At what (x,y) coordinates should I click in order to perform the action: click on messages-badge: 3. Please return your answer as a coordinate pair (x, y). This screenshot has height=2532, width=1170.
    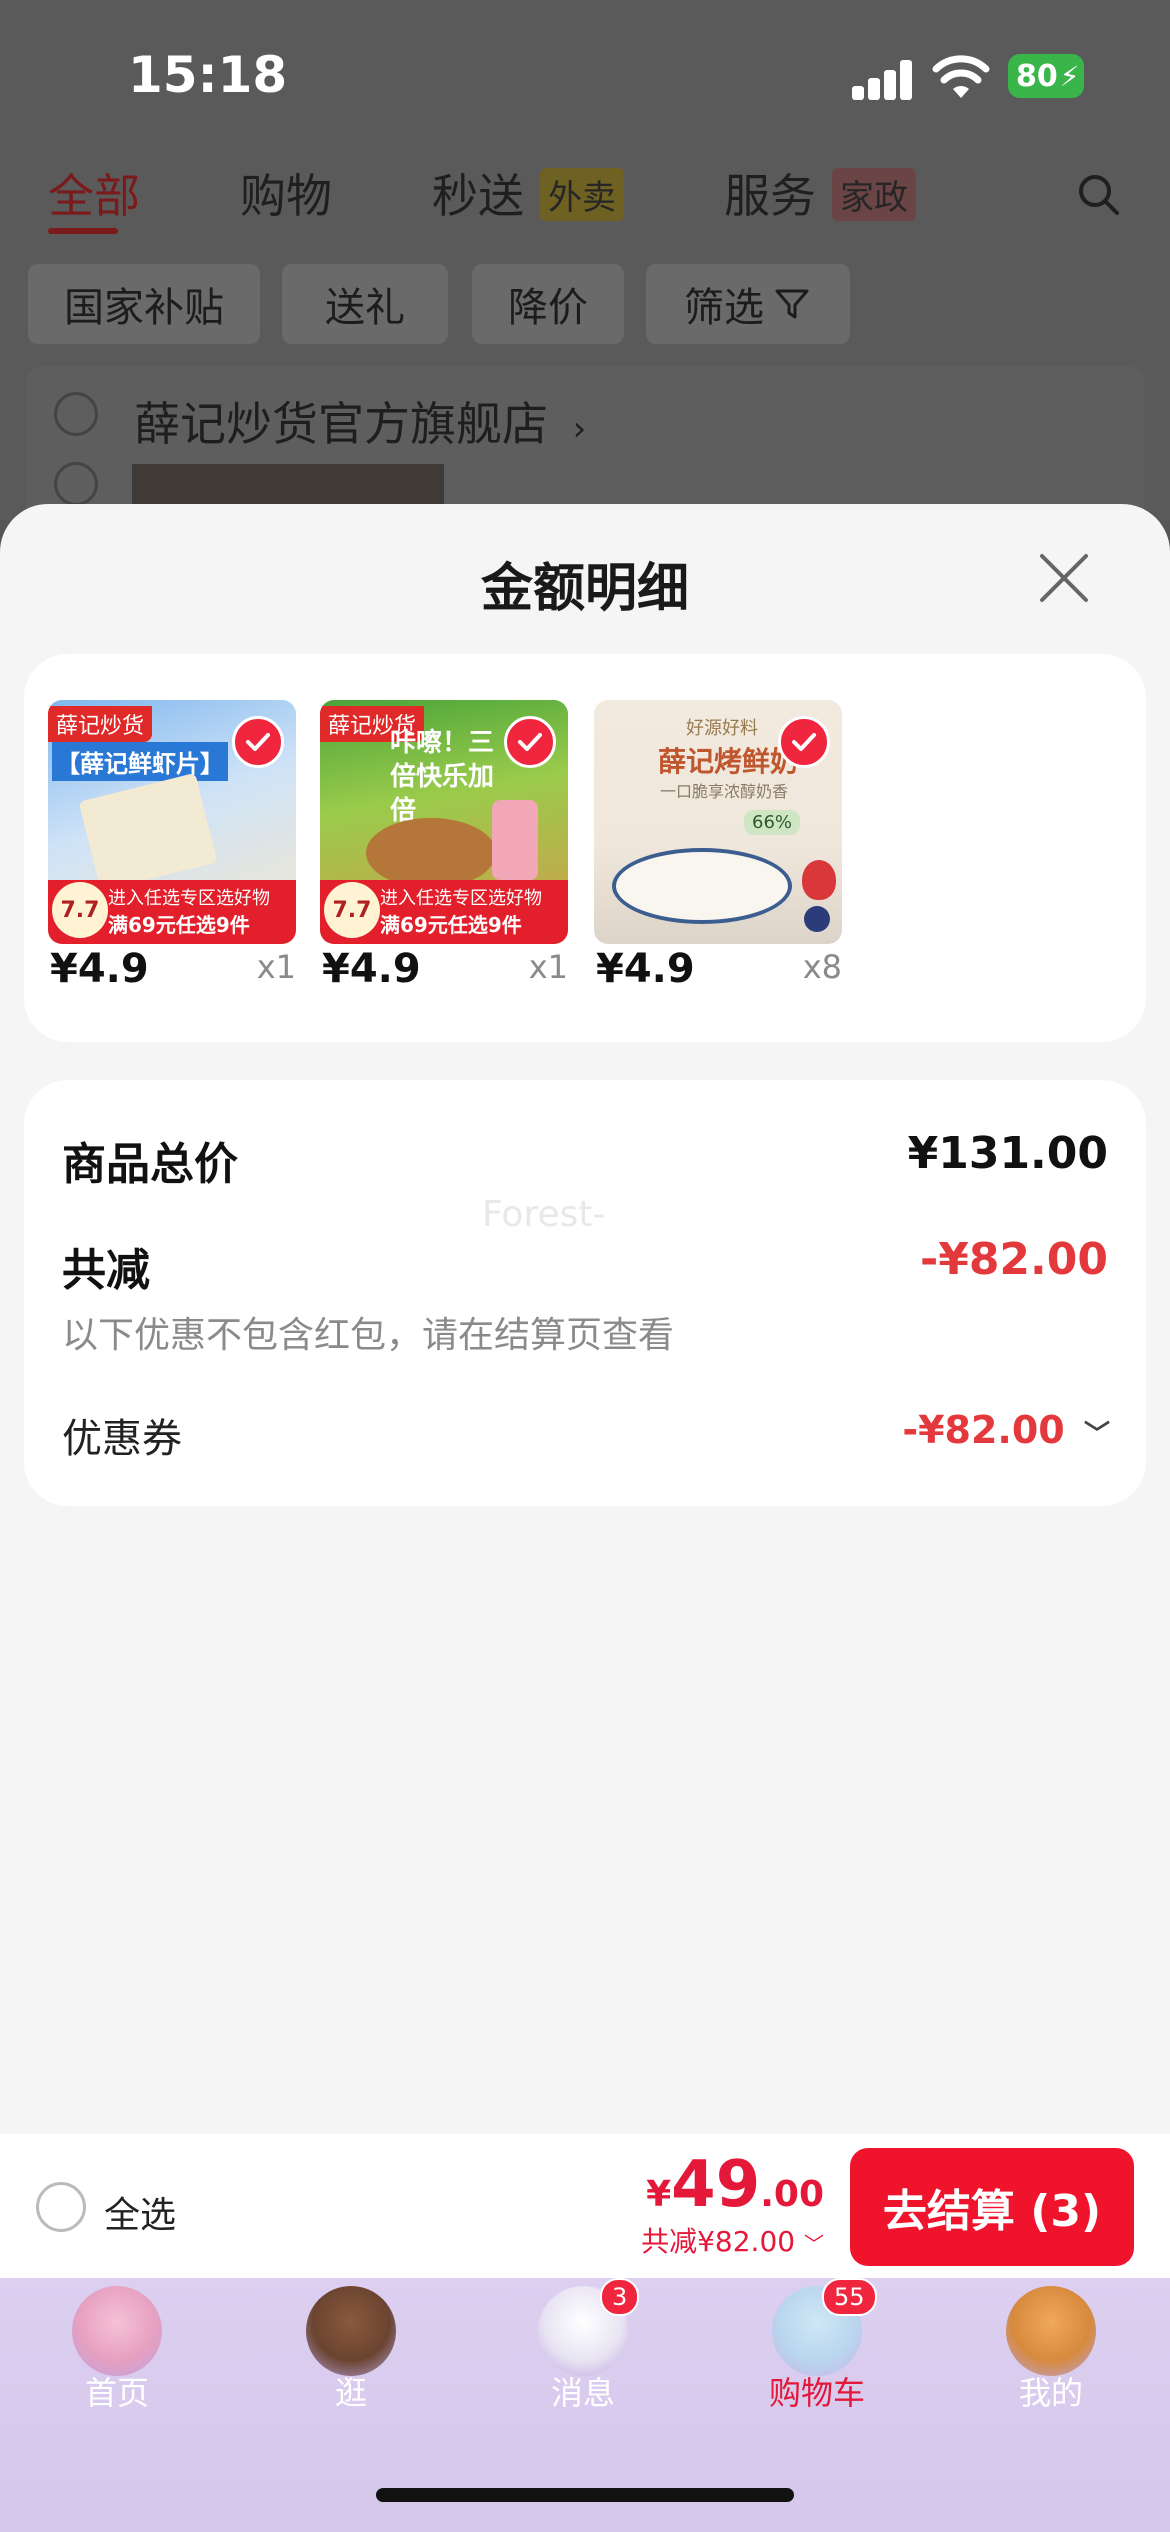
    Looking at the image, I should click on (620, 2297).